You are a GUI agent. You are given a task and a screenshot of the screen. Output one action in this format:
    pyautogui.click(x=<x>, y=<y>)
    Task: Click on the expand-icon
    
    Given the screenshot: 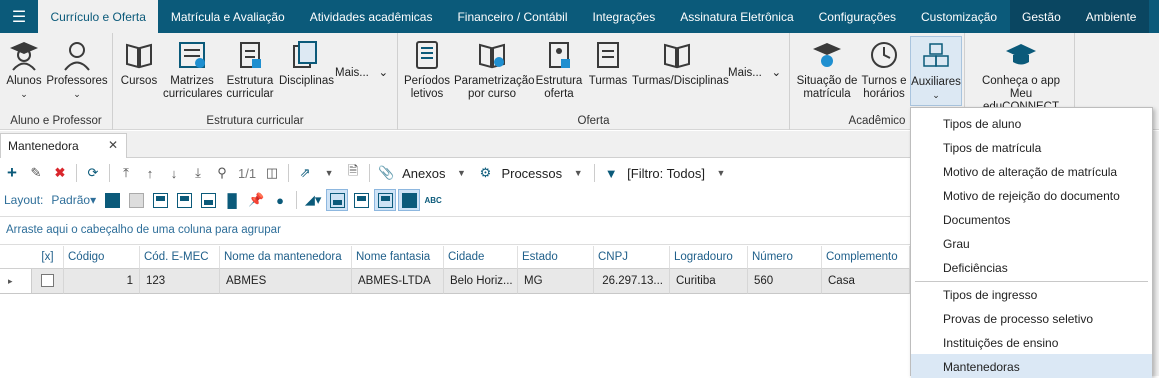 What is the action you would take?
    pyautogui.click(x=112, y=200)
    